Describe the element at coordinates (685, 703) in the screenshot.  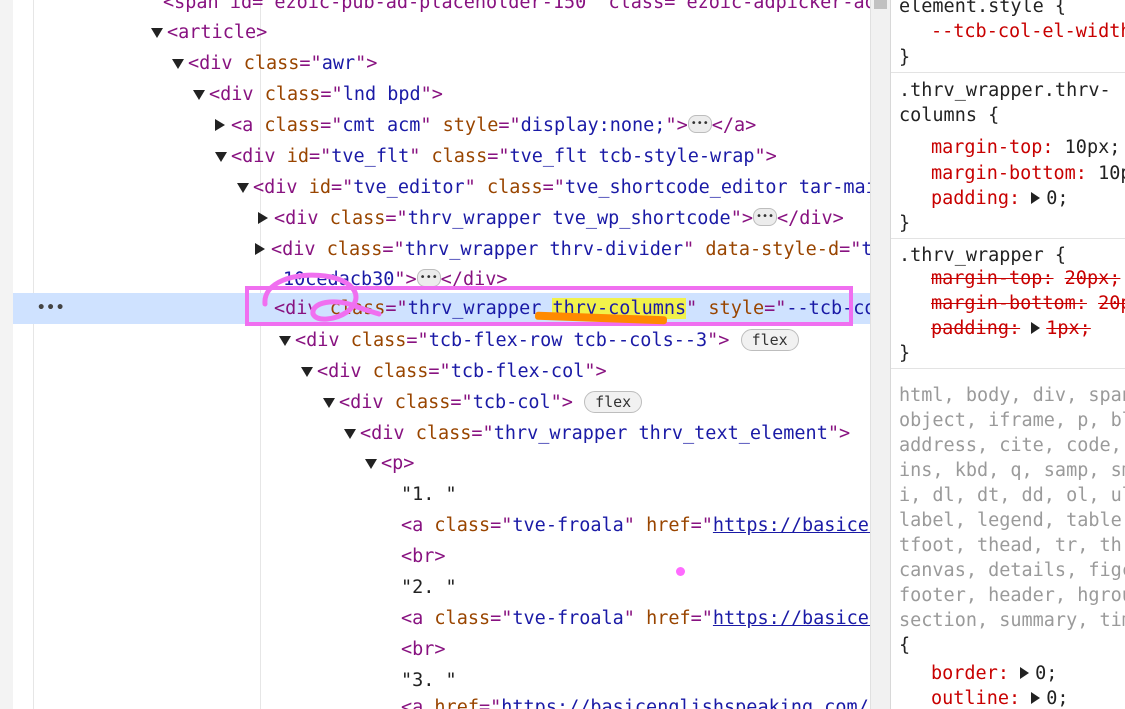
I see `markup-token: https://basicenglishspeaking.com/b` at that location.